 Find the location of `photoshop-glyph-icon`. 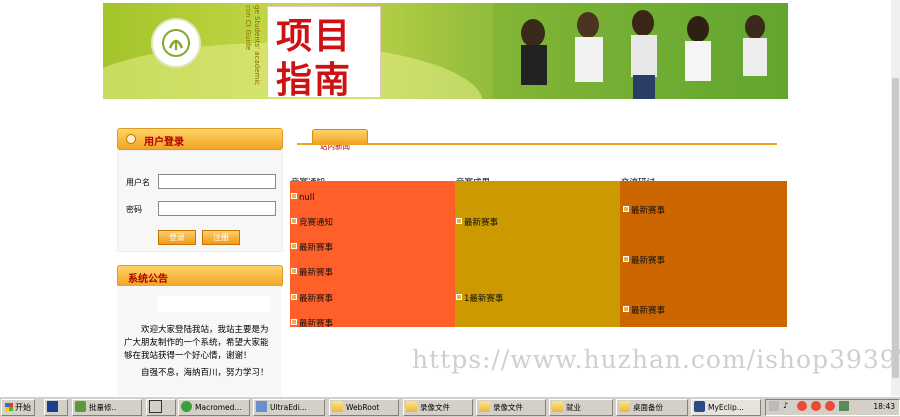

photoshop-glyph-icon is located at coordinates (52, 406).